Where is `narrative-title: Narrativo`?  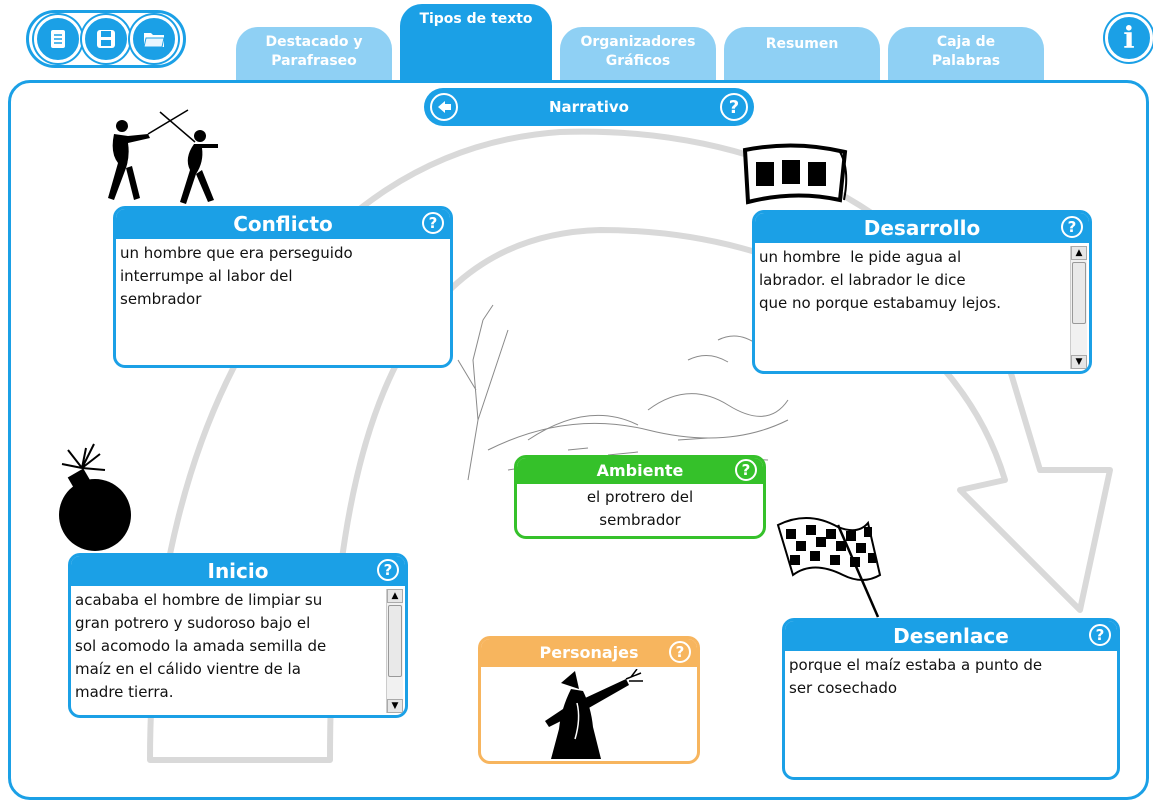
narrative-title: Narrativo is located at coordinates (589, 107).